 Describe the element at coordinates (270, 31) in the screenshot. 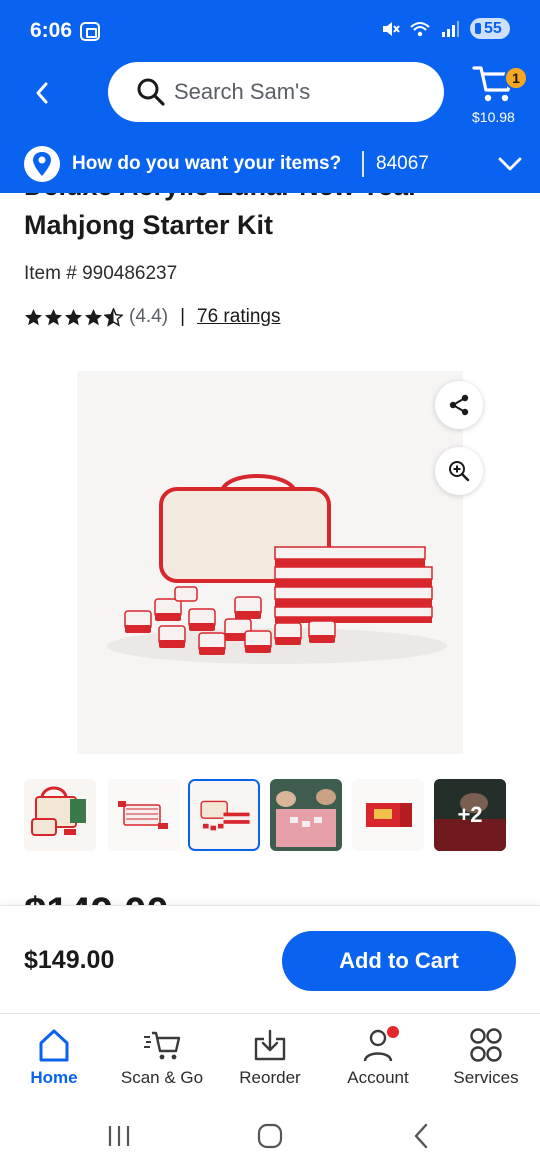

I see `status-bar: 6:06 55` at that location.